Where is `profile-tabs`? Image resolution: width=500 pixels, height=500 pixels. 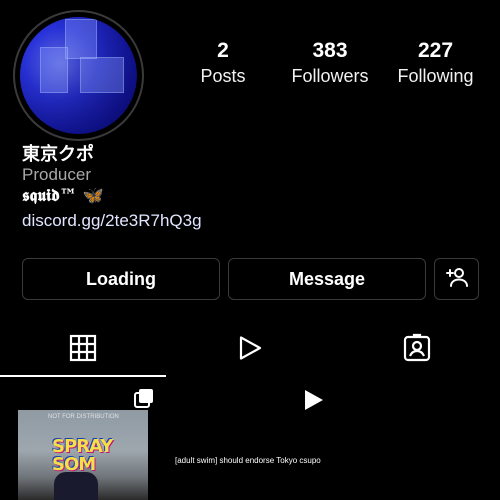
profile-tabs is located at coordinates (250, 351).